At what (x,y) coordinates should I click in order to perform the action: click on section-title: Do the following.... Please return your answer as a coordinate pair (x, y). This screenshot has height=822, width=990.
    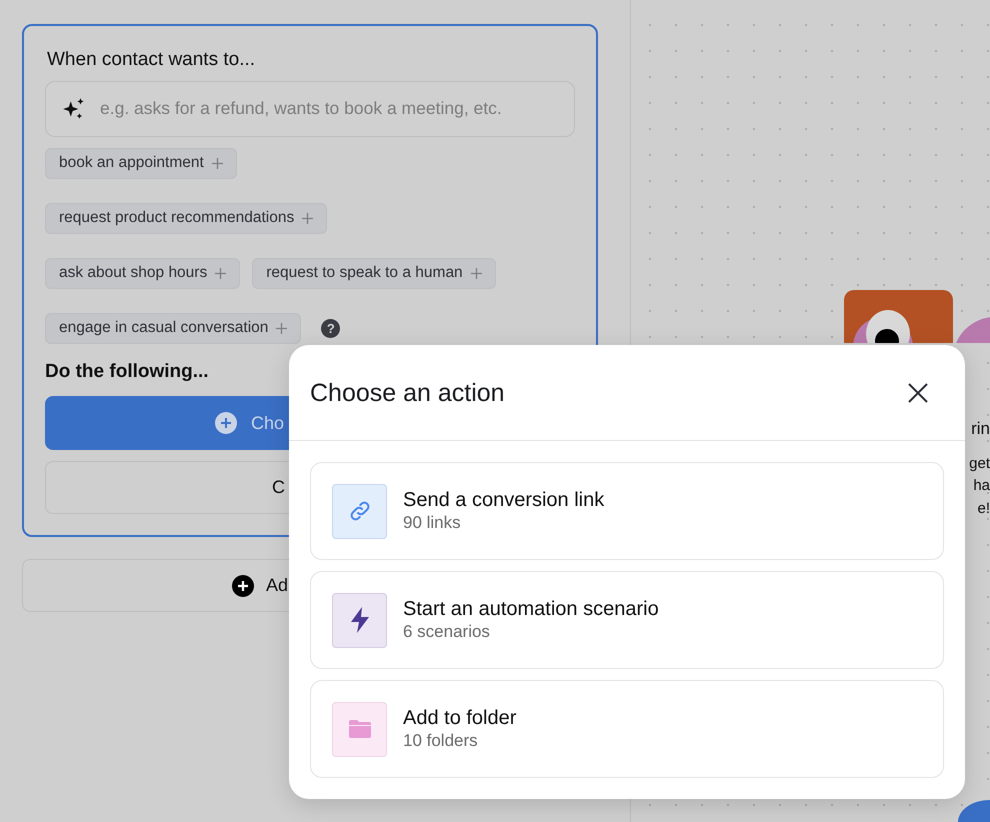
    Looking at the image, I should click on (127, 372).